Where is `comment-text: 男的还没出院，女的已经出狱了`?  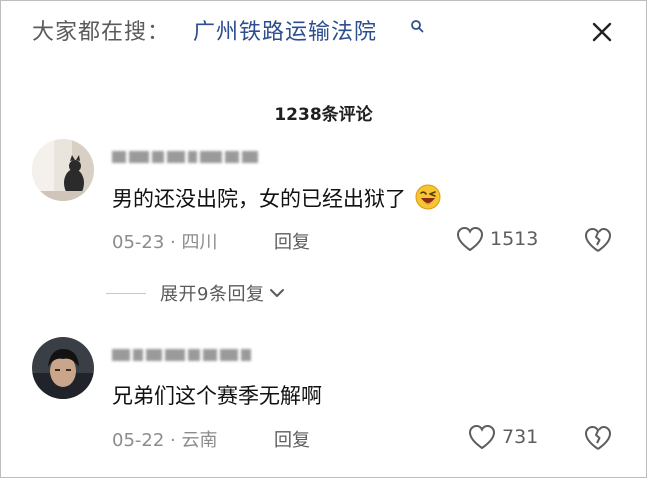 comment-text: 男的还没出院，女的已经出狱了 is located at coordinates (276, 198).